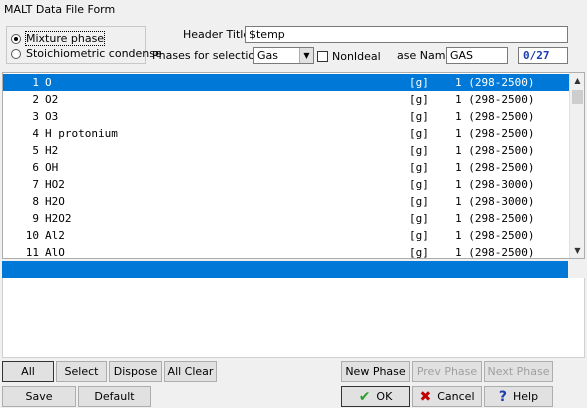 Image resolution: width=587 pixels, height=408 pixels. I want to click on nonideal-label: NonIdeal, so click(356, 56).